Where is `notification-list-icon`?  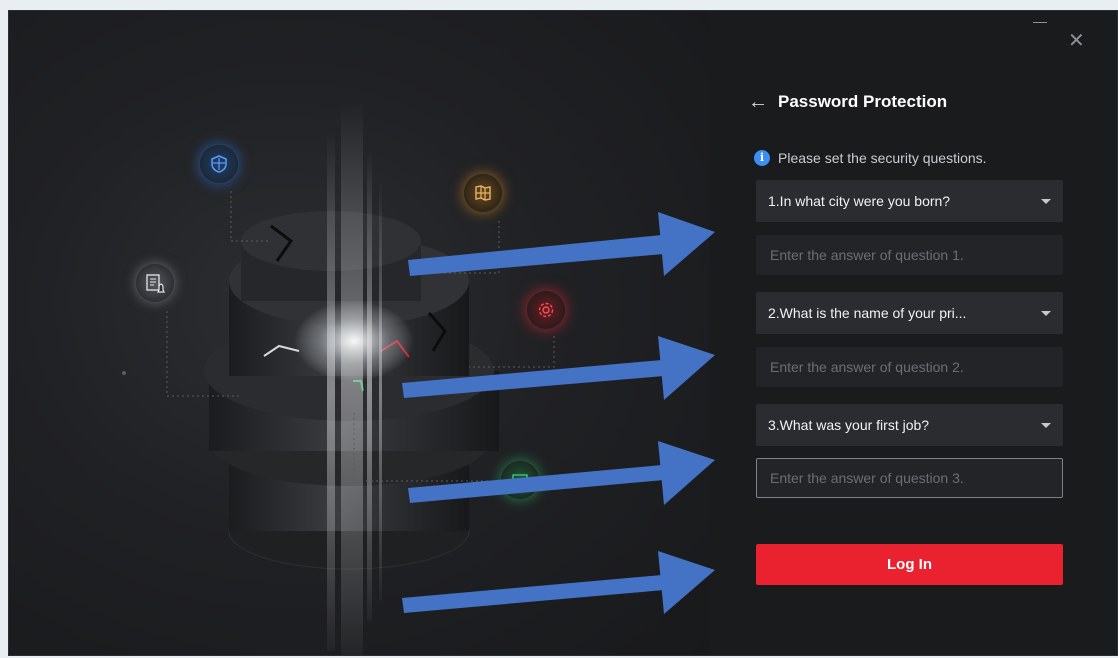
notification-list-icon is located at coordinates (155, 283).